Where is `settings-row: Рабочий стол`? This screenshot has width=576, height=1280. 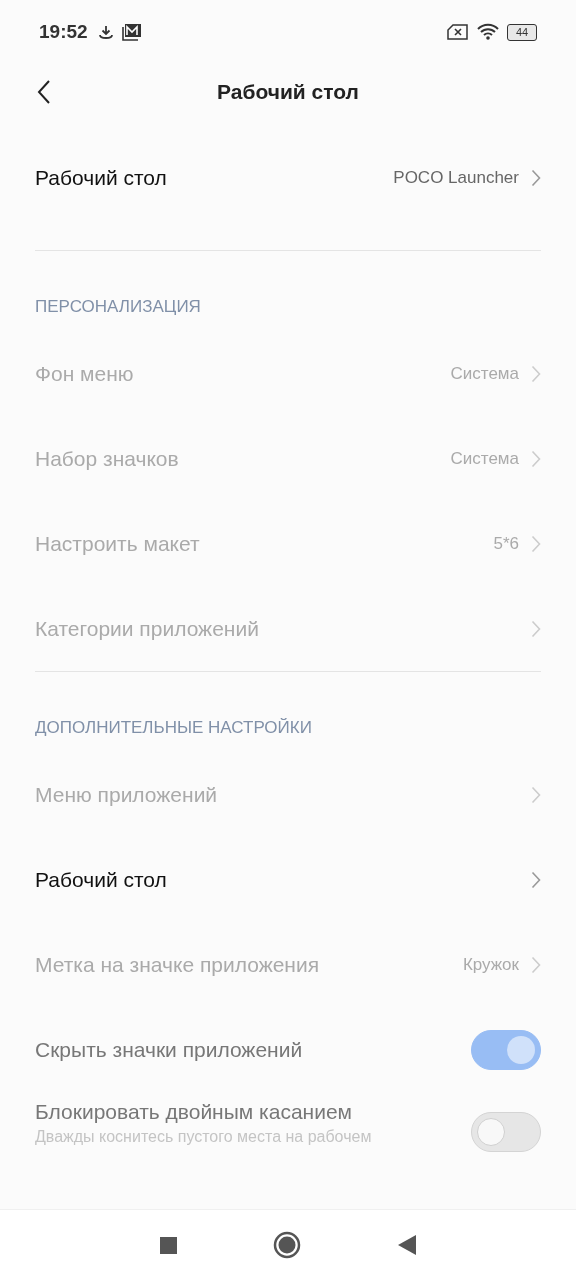
settings-row: Рабочий стол is located at coordinates (288, 879).